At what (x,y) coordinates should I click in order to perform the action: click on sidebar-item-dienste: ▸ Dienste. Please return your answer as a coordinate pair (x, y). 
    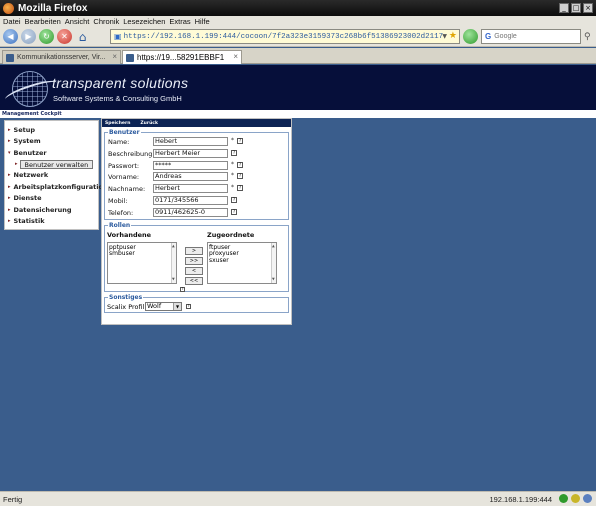
    Looking at the image, I should click on (51, 199).